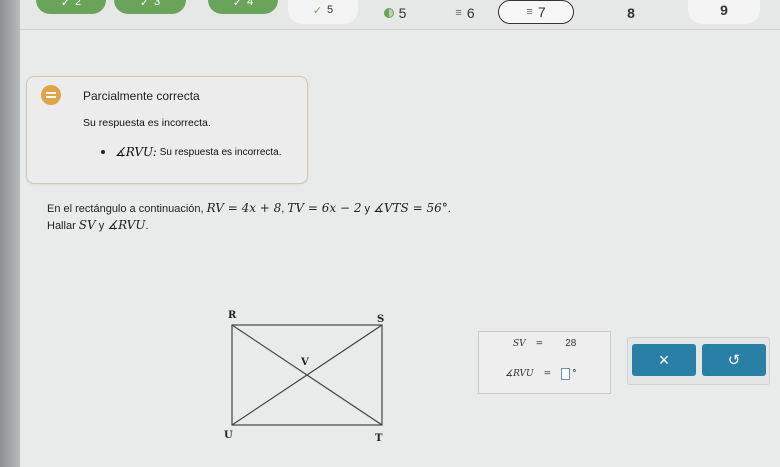 Image resolution: width=780 pixels, height=467 pixels. What do you see at coordinates (304, 377) in the screenshot?
I see `rectangle-diagram: R S U T V` at bounding box center [304, 377].